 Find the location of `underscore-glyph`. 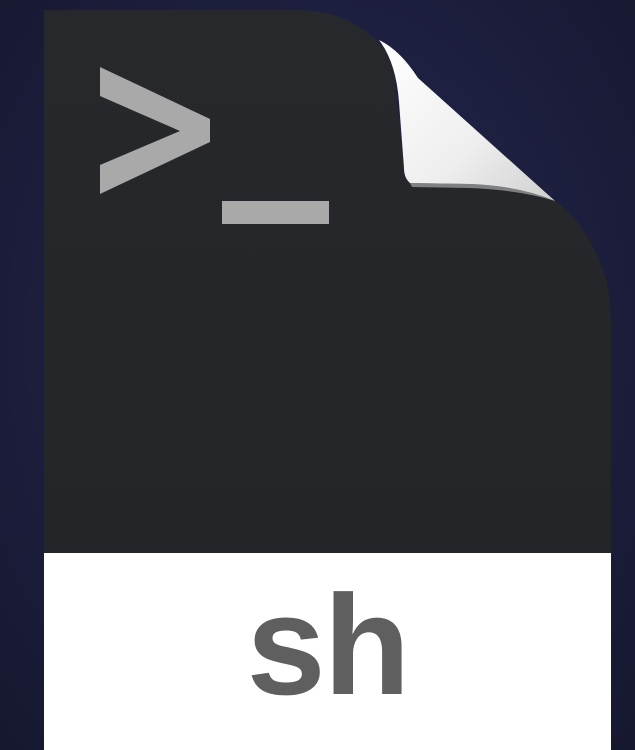

underscore-glyph is located at coordinates (275, 212).